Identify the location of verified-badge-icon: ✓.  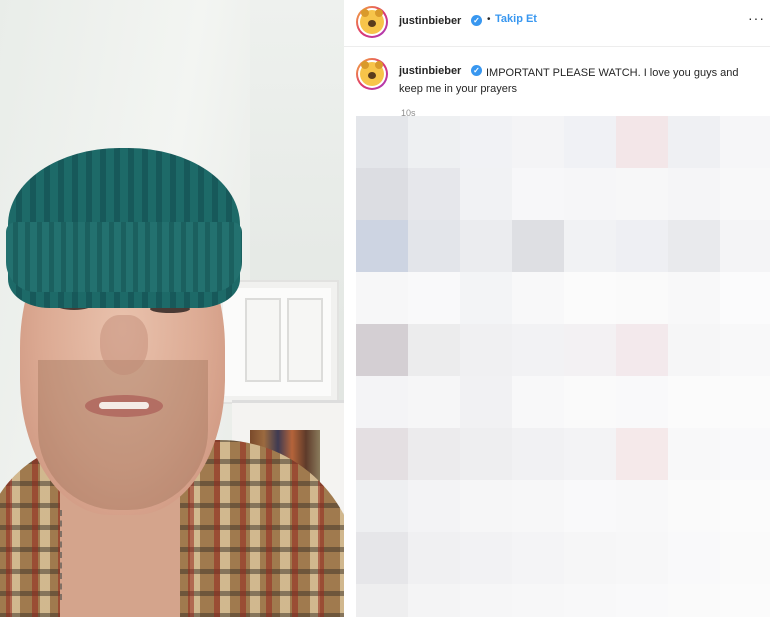
(476, 20).